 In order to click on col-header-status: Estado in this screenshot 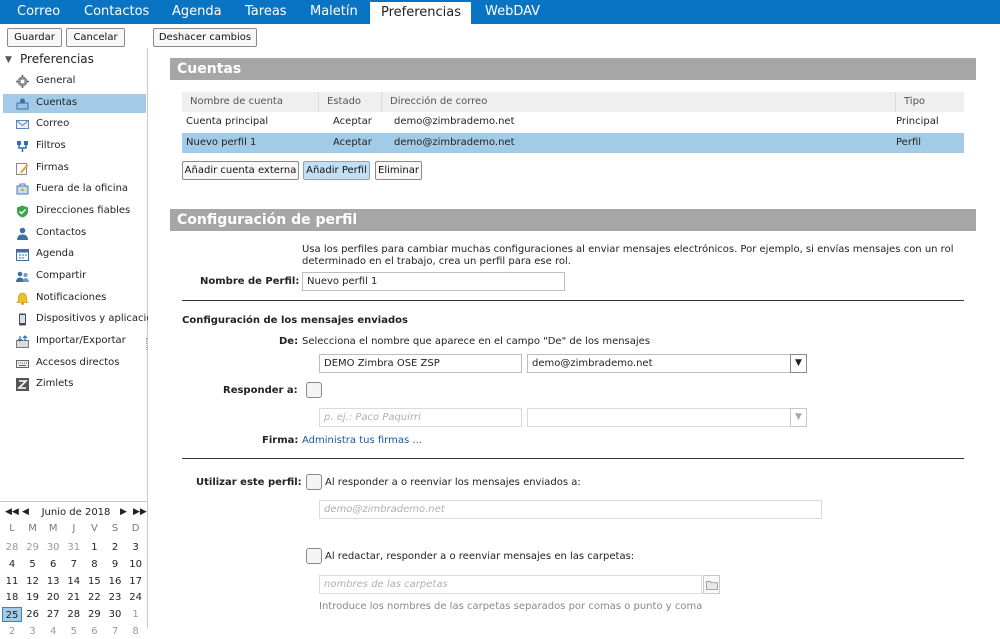, I will do `click(344, 101)`.